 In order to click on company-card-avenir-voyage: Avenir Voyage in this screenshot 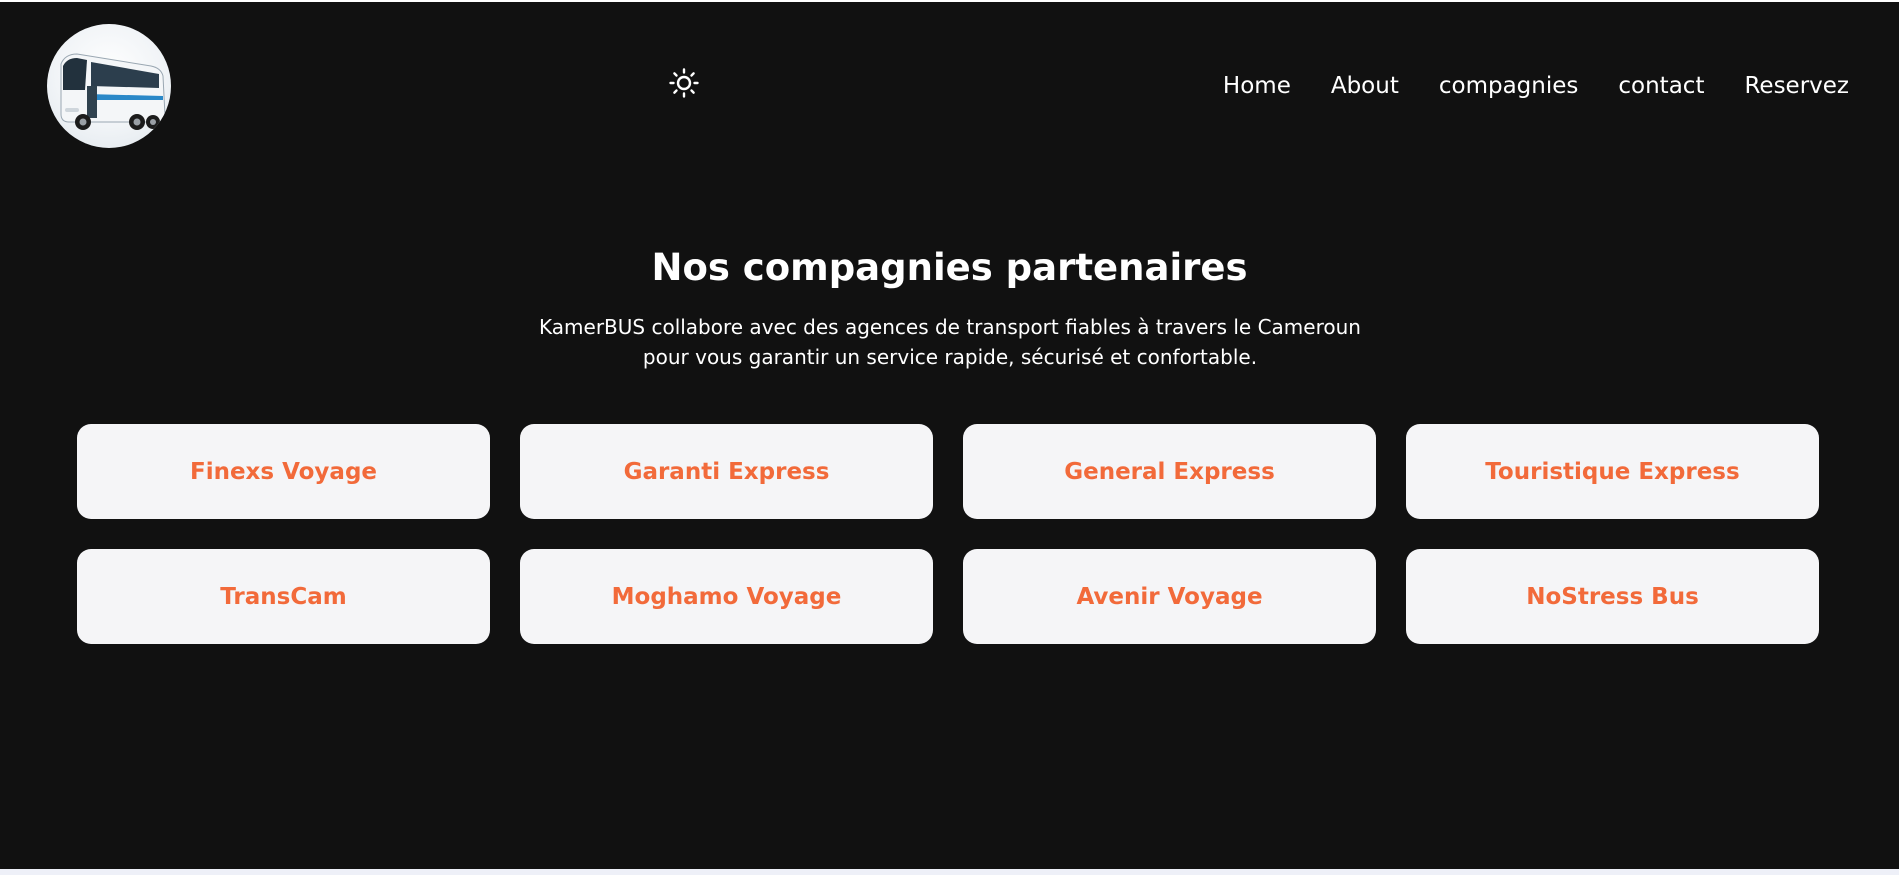, I will do `click(1169, 596)`.